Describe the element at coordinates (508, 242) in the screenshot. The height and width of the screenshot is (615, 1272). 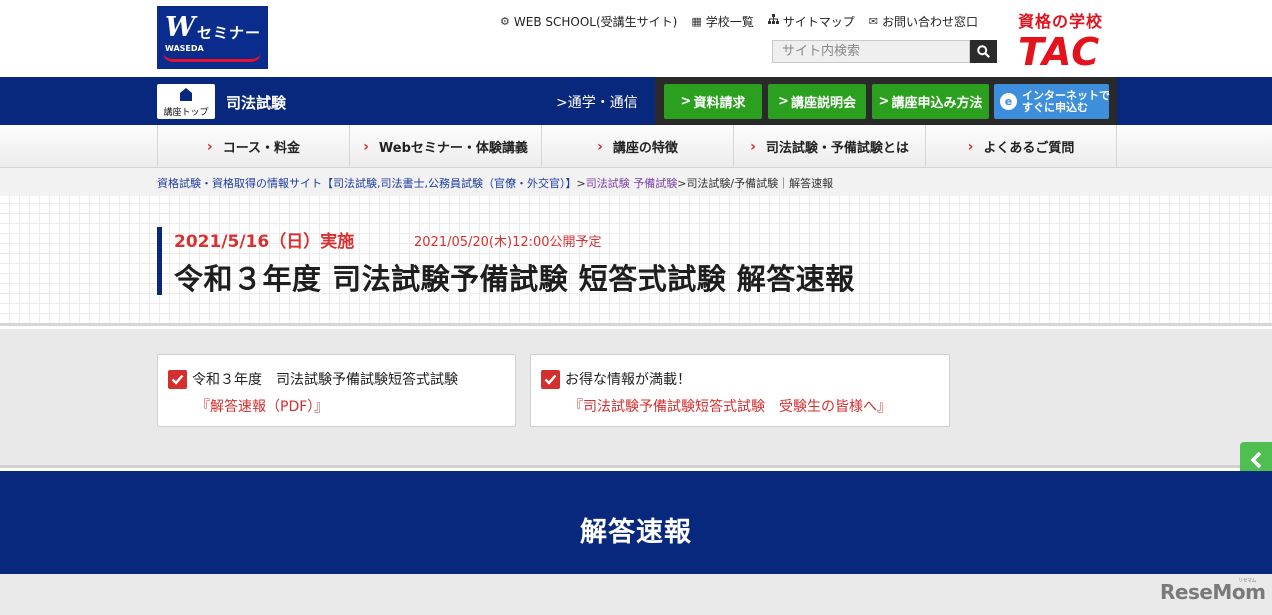
I see `publish-schedule: 2021/05/20(木)12:00公開予定` at that location.